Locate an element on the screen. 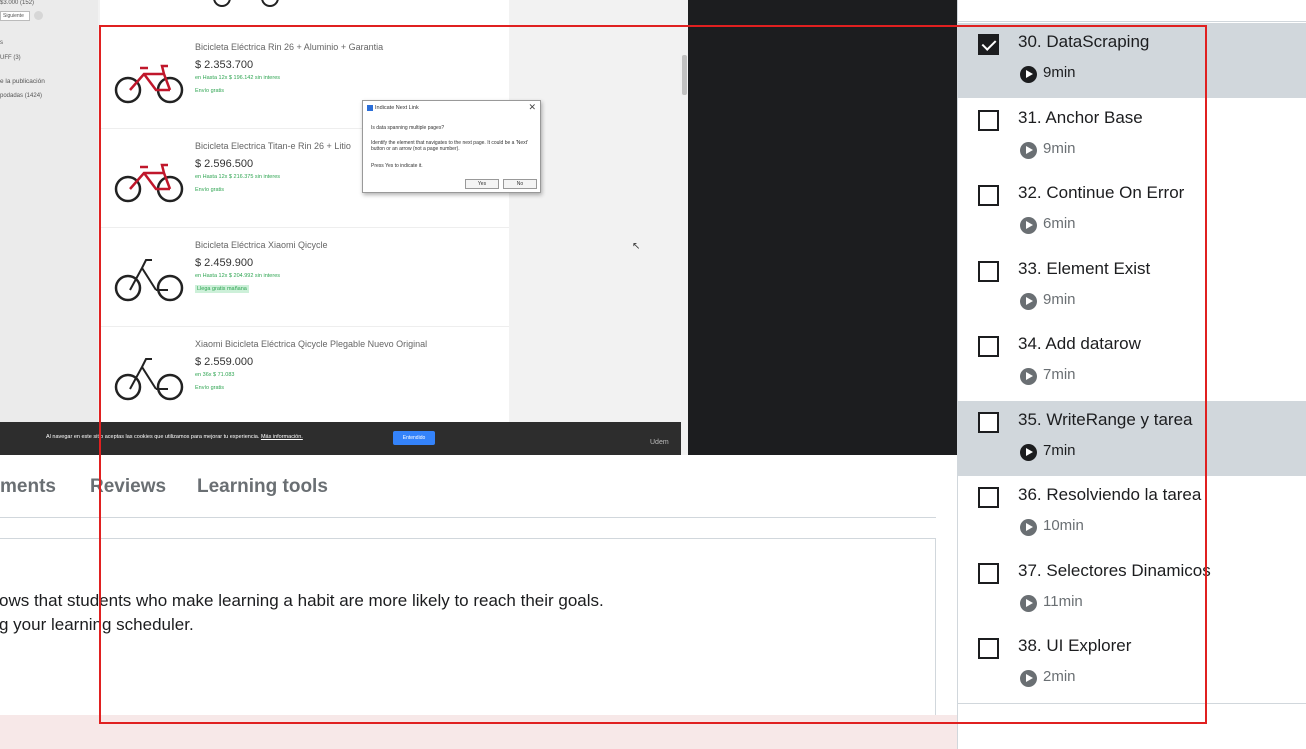 This screenshot has height=749, width=1306. no-button: No is located at coordinates (520, 184).